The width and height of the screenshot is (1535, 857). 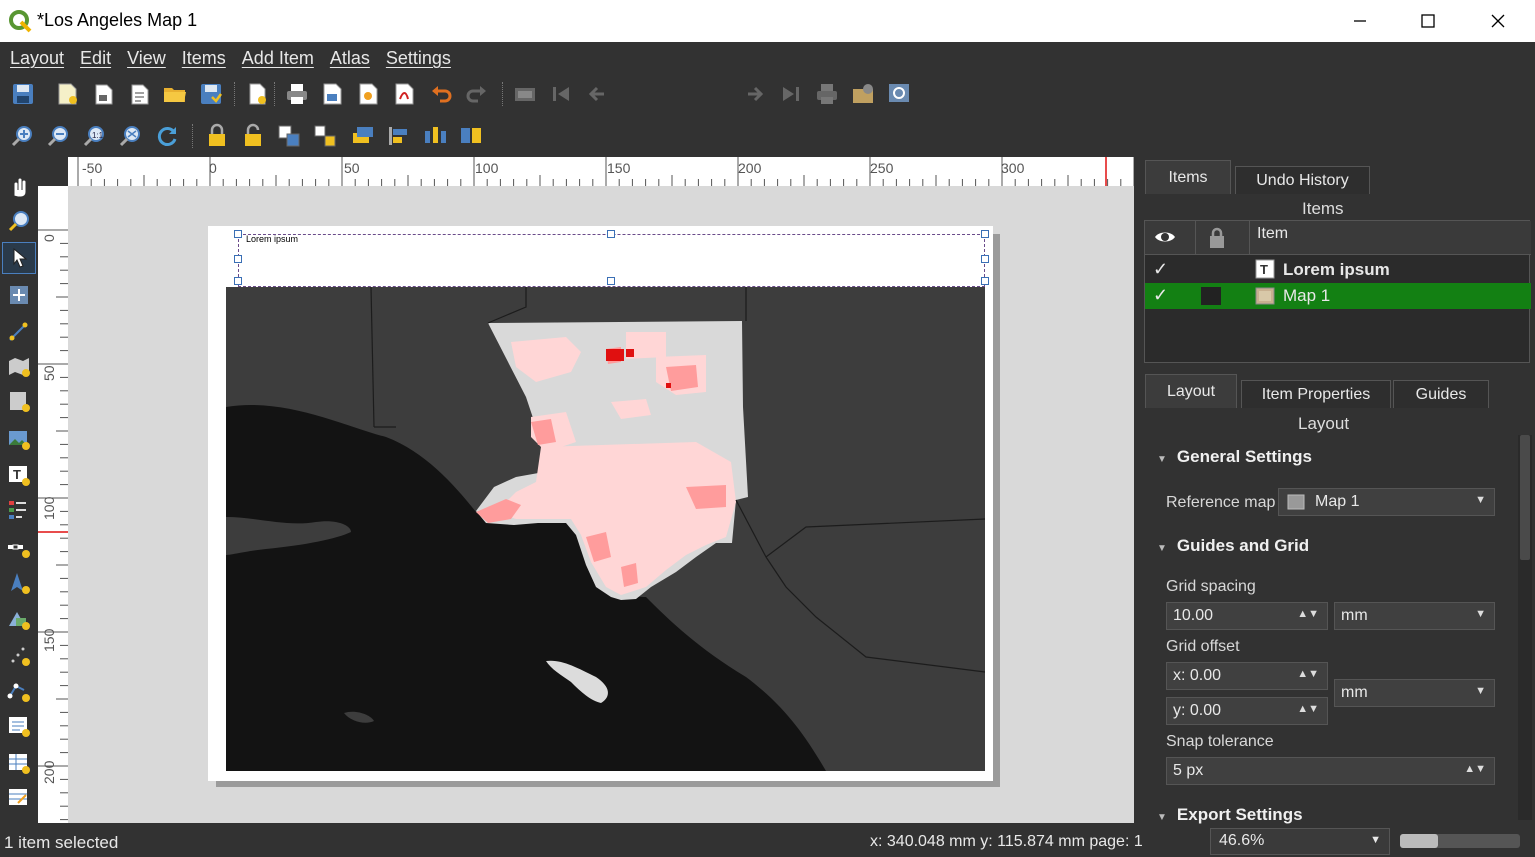 I want to click on tab-layout: Layout, so click(x=1191, y=391).